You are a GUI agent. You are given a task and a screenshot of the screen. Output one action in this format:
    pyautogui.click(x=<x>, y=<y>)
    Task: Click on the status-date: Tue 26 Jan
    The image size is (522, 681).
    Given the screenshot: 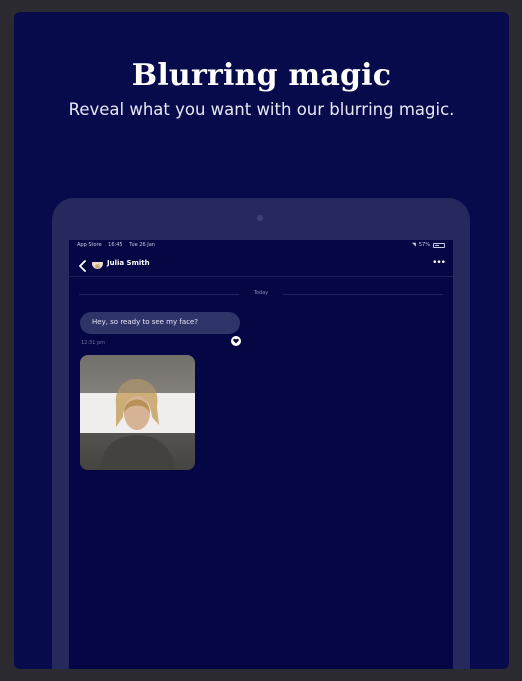 What is the action you would take?
    pyautogui.click(x=142, y=245)
    